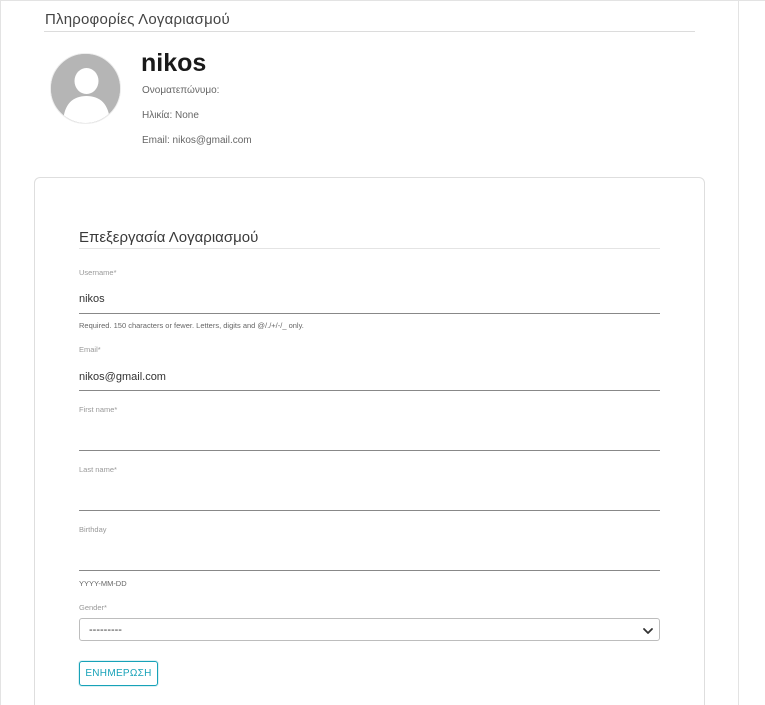 The width and height of the screenshot is (765, 705). I want to click on gender-label: Gender*, so click(93, 607).